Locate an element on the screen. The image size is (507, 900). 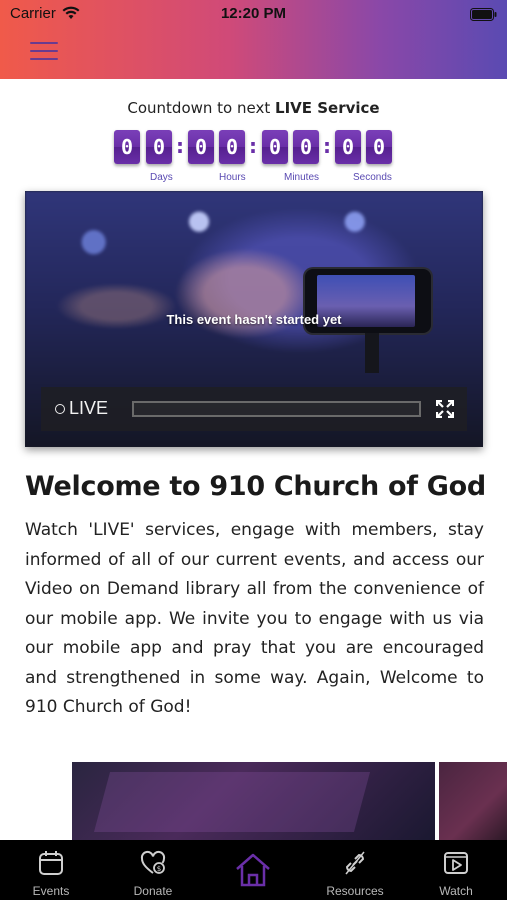
video-controls: LIVE is located at coordinates (254, 409).